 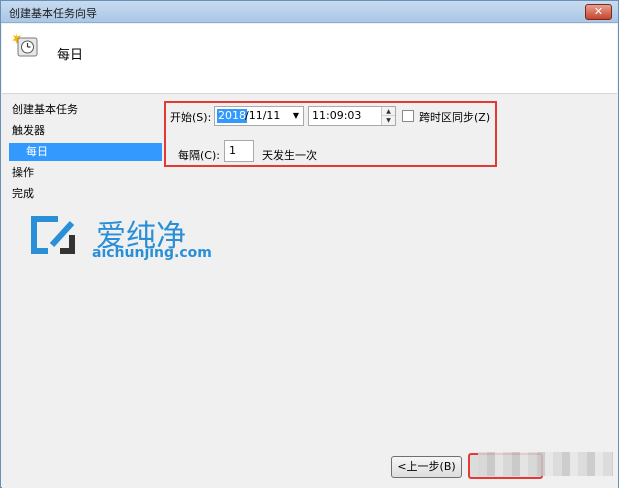 What do you see at coordinates (25, 45) in the screenshot?
I see `task-clock-icon` at bounding box center [25, 45].